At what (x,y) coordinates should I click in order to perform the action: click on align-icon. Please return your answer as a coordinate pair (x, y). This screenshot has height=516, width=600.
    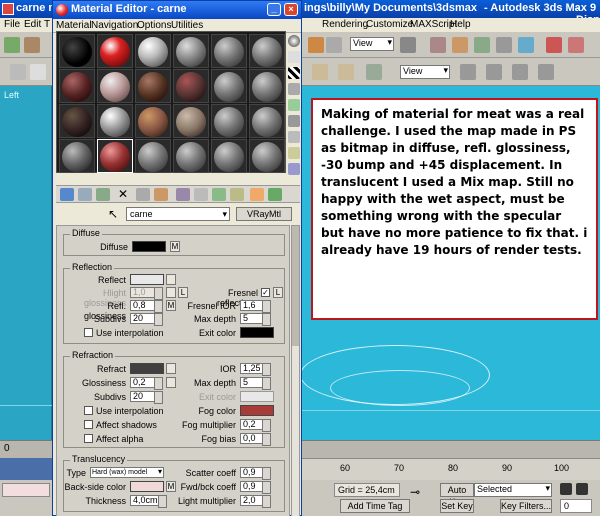
    Looking at the image, I should click on (460, 45).